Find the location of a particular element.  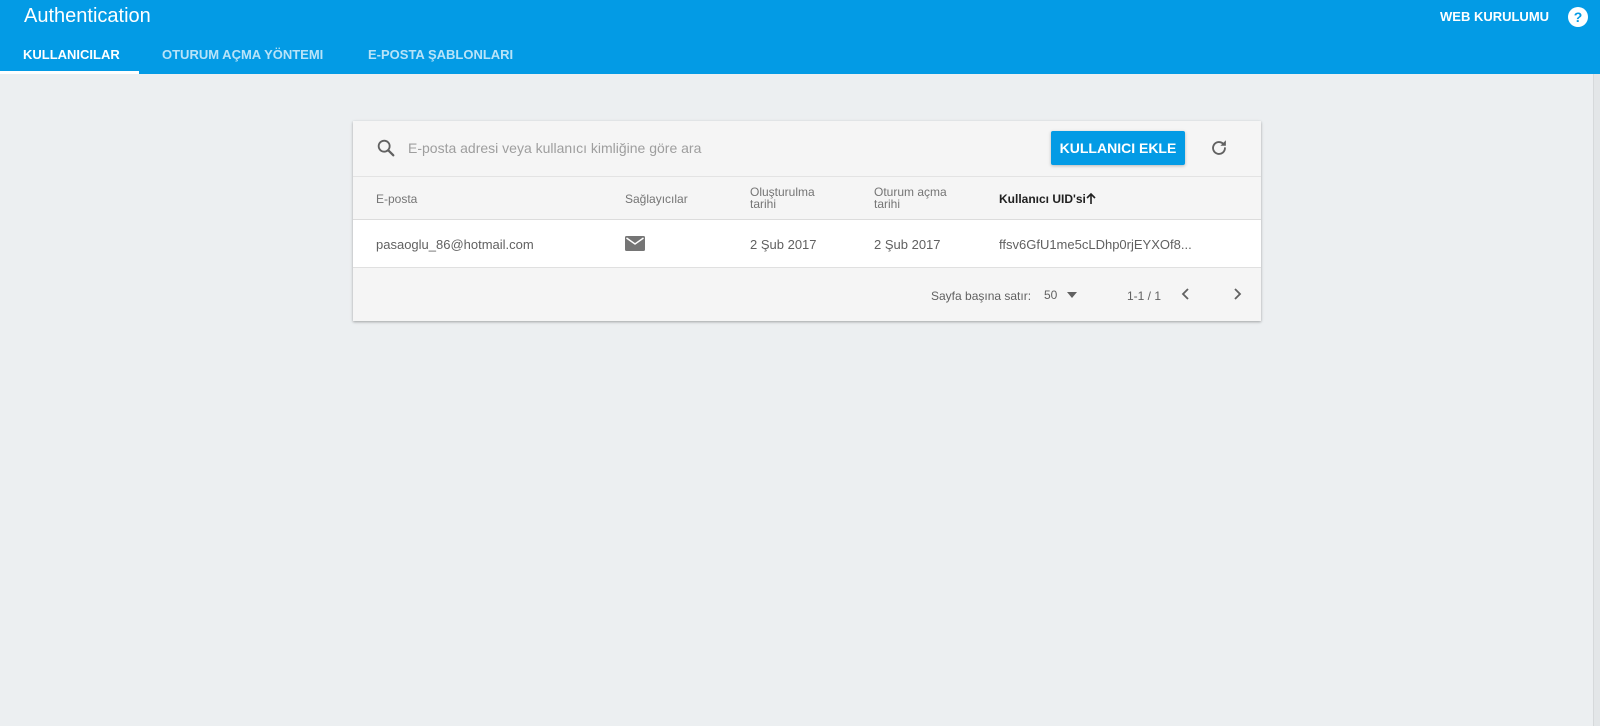

web-setup-button: WEB KURULUMU is located at coordinates (1494, 16).